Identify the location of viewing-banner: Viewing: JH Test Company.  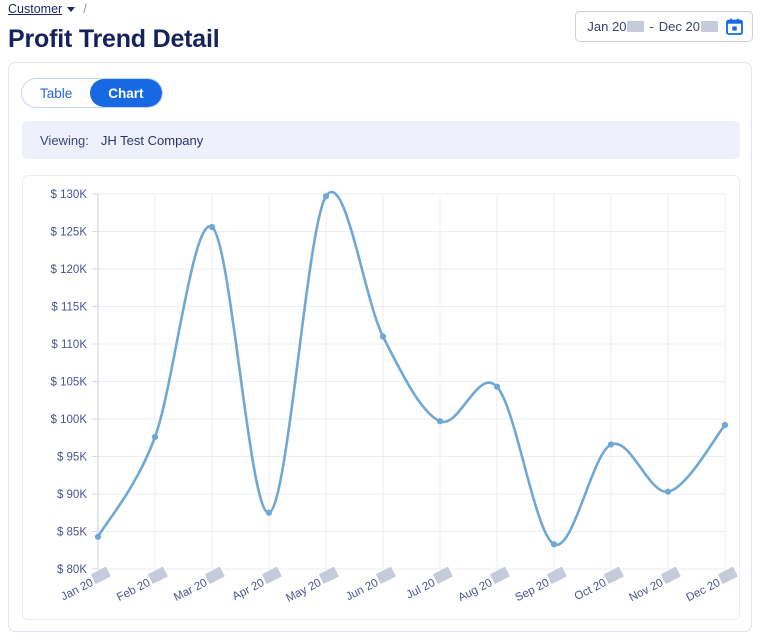
(381, 140).